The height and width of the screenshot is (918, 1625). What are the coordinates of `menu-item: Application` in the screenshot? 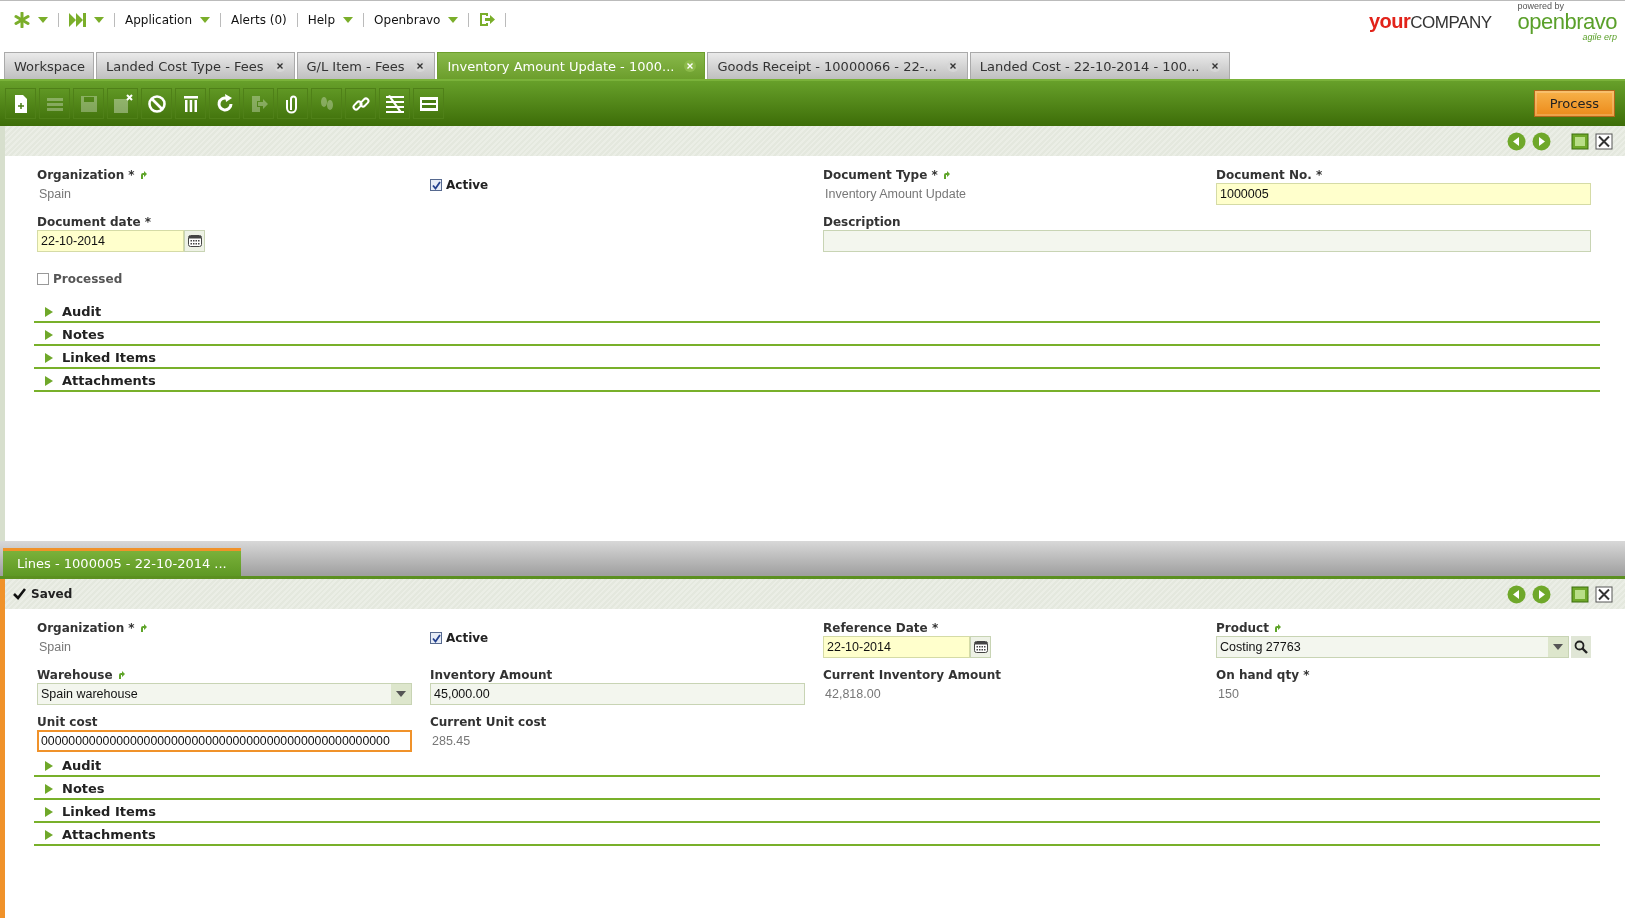 It's located at (159, 19).